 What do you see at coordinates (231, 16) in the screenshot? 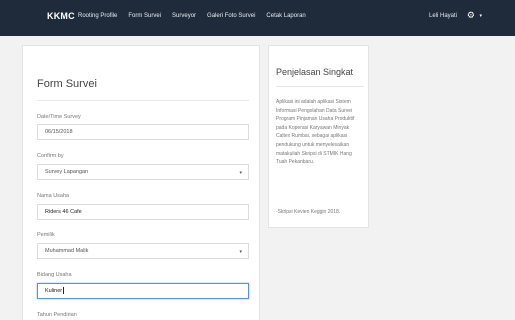
I see `nav-link-galeri-foto-survei: Galeri Foto Survei` at bounding box center [231, 16].